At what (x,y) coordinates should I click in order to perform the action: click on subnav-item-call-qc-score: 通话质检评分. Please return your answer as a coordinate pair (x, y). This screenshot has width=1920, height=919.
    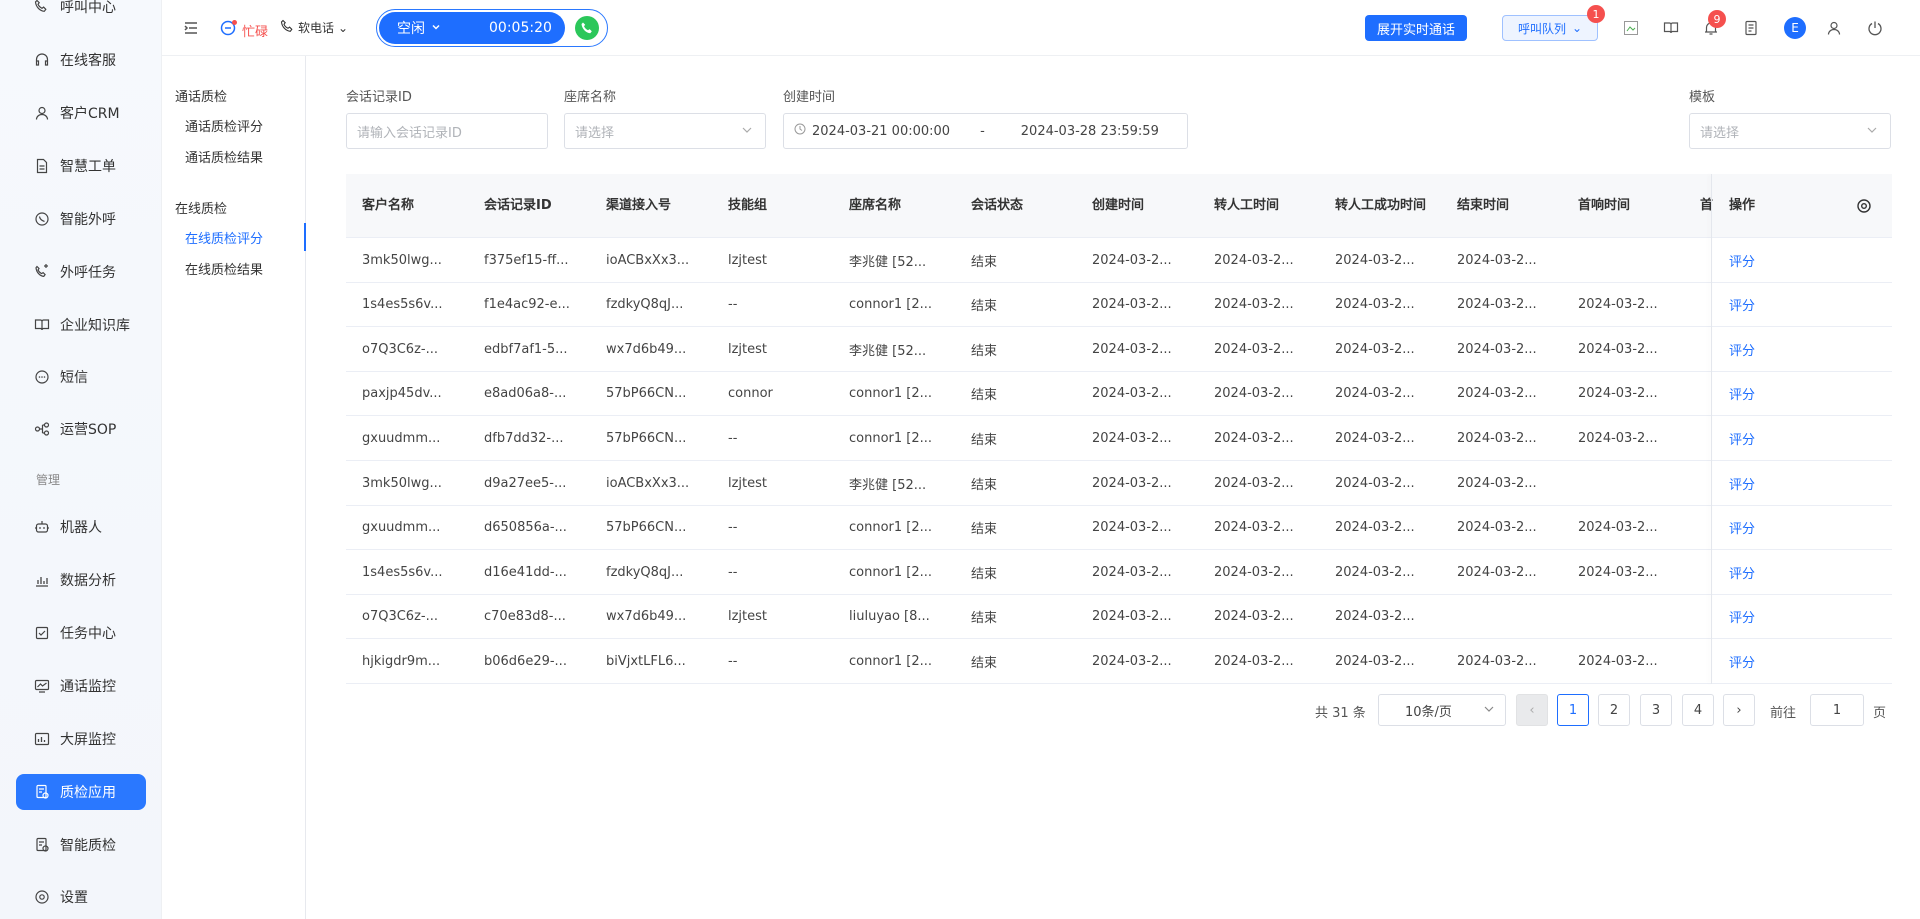
    Looking at the image, I should click on (224, 125).